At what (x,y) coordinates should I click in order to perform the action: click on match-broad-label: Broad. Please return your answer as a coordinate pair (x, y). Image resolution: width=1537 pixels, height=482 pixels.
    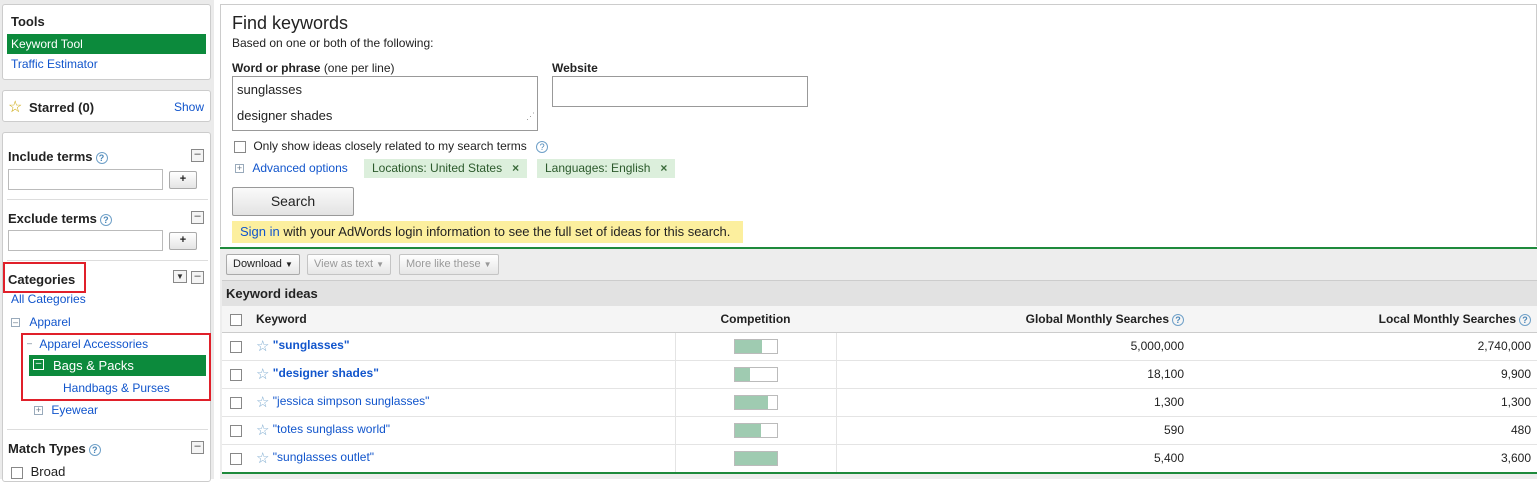
    Looking at the image, I should click on (48, 471).